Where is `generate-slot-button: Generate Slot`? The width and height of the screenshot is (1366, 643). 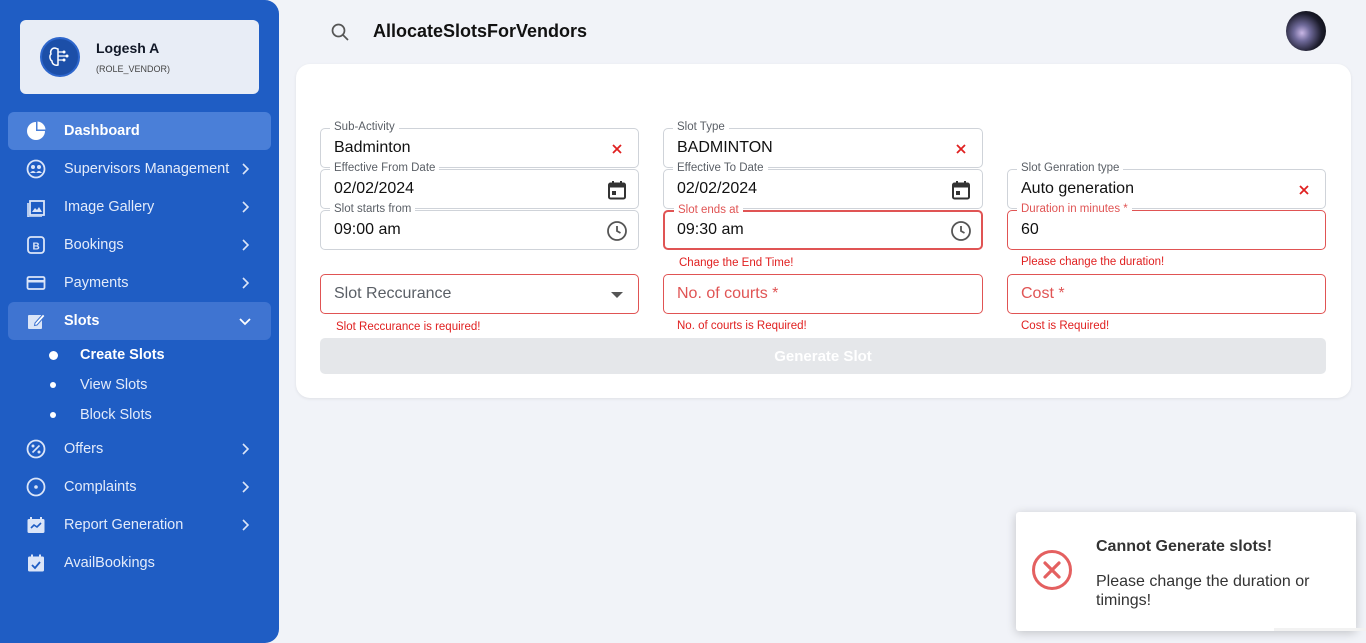 generate-slot-button: Generate Slot is located at coordinates (823, 356).